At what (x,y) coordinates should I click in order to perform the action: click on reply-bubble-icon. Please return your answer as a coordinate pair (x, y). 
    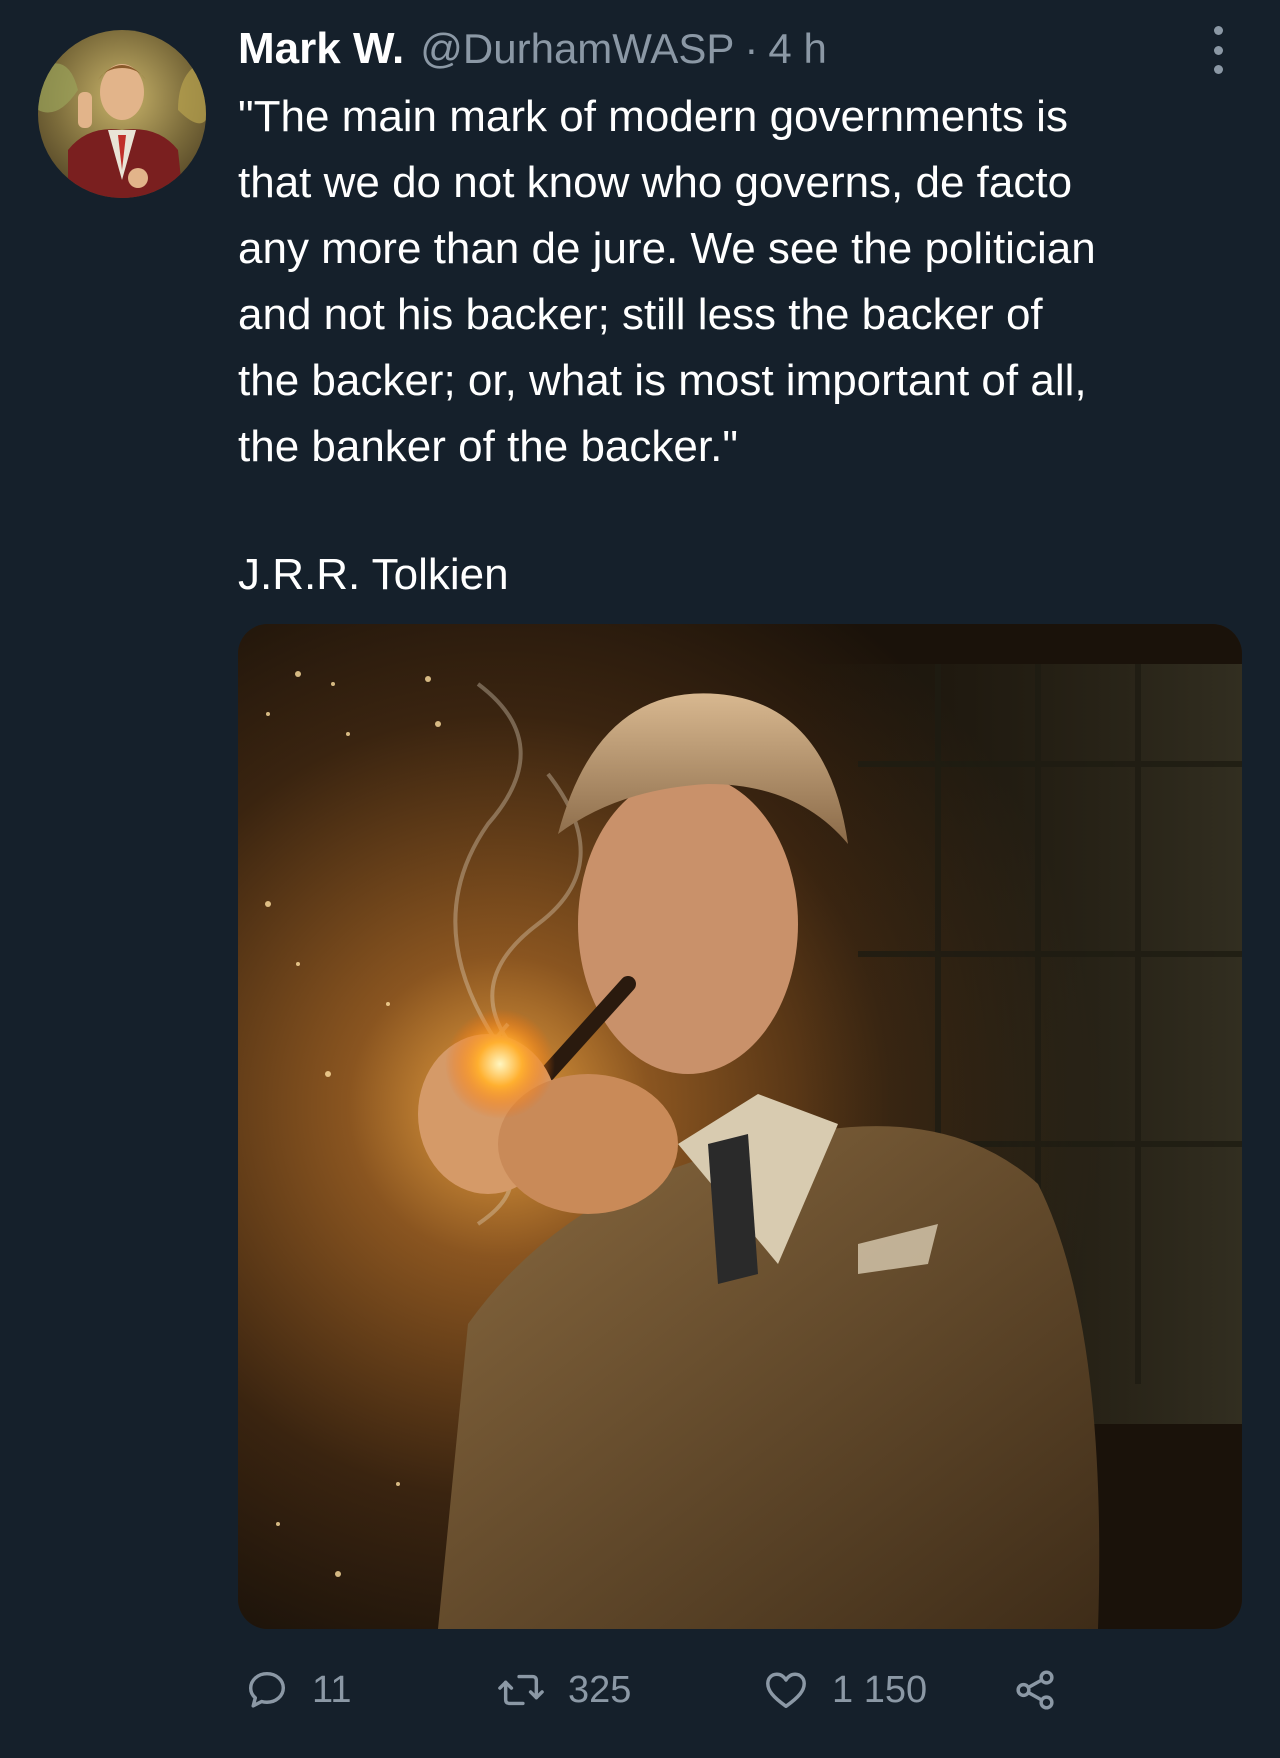
    Looking at the image, I should click on (267, 1689).